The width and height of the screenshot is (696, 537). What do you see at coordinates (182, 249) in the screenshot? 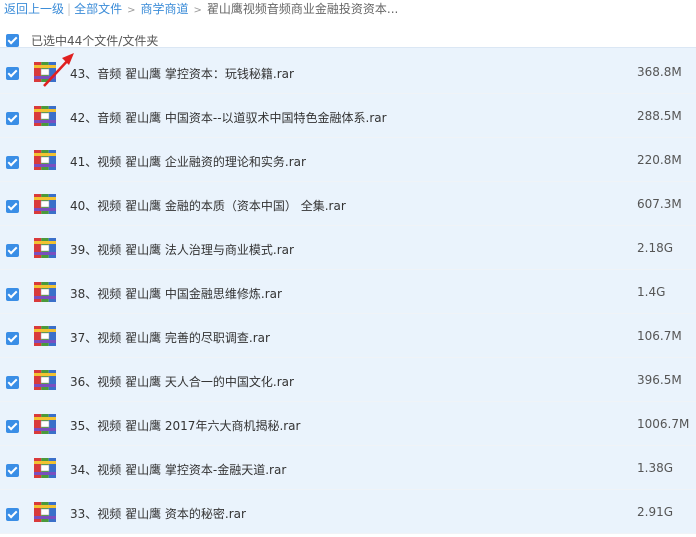
I see `file-name: 39、视频 翟山鹰 法人治理与商业模式.rar` at bounding box center [182, 249].